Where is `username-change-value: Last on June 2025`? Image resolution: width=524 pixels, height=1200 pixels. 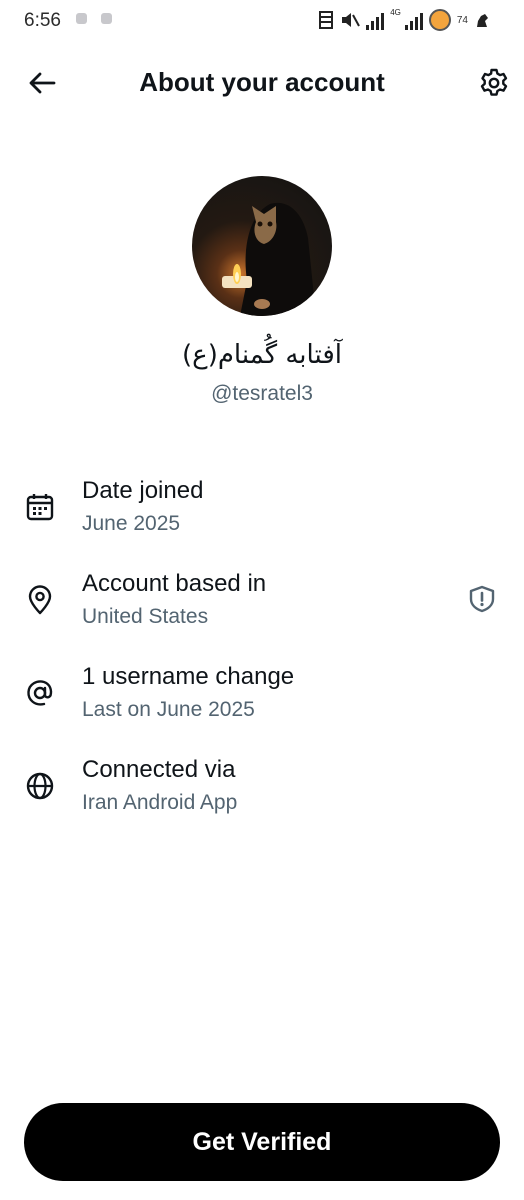 username-change-value: Last on June 2025 is located at coordinates (168, 709).